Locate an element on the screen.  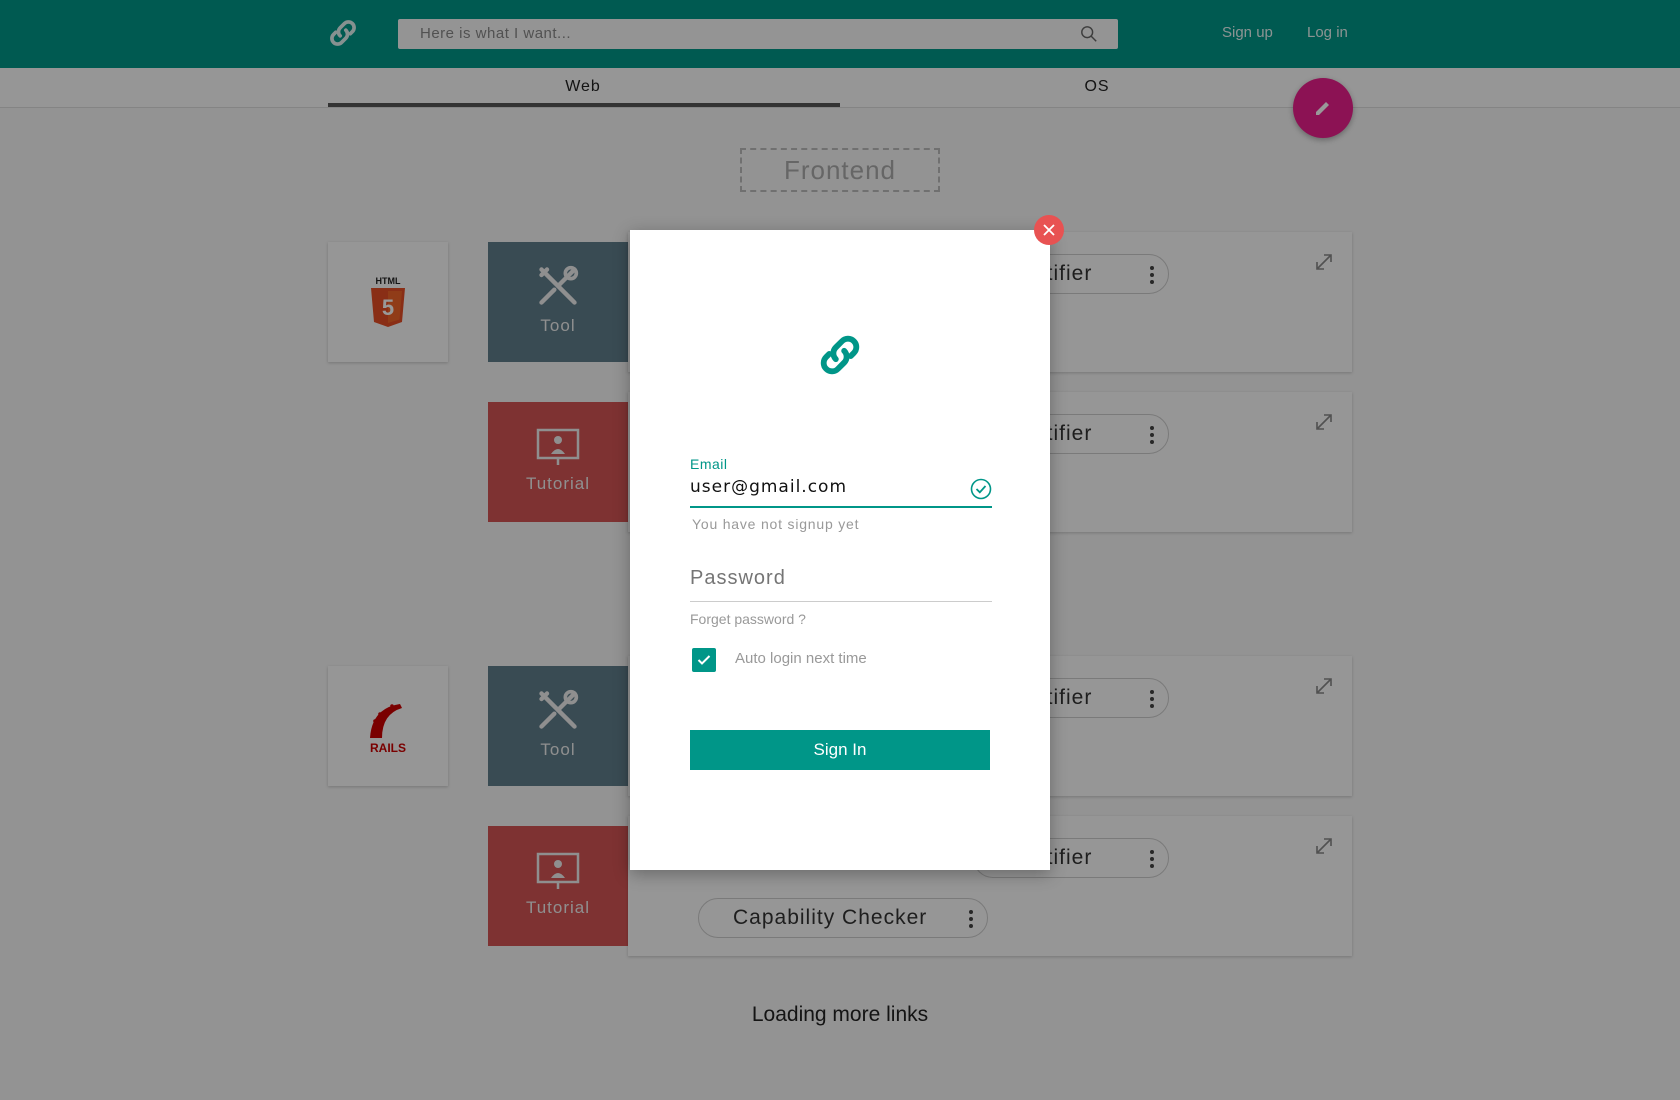
forget-password-link: Forget password ? is located at coordinates (748, 619).